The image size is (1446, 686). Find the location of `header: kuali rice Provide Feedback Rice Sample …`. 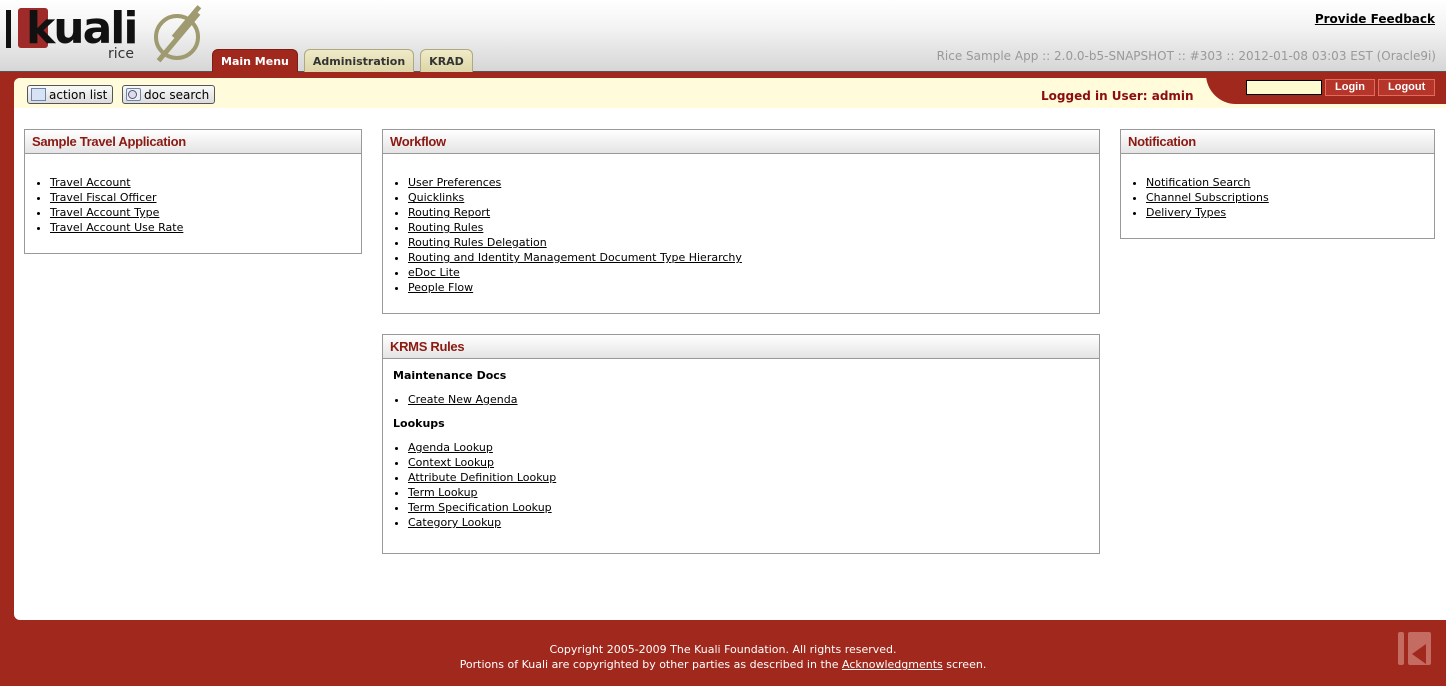

header: kuali rice Provide Feedback Rice Sample … is located at coordinates (723, 36).